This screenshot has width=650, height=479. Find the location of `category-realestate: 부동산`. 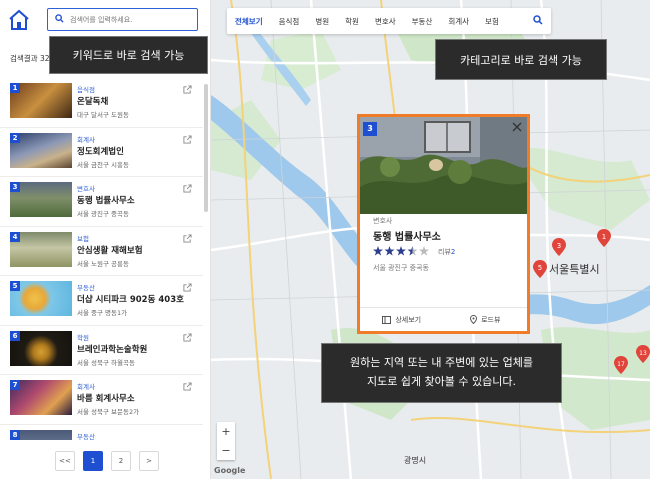

category-realestate: 부동산 is located at coordinates (422, 21).